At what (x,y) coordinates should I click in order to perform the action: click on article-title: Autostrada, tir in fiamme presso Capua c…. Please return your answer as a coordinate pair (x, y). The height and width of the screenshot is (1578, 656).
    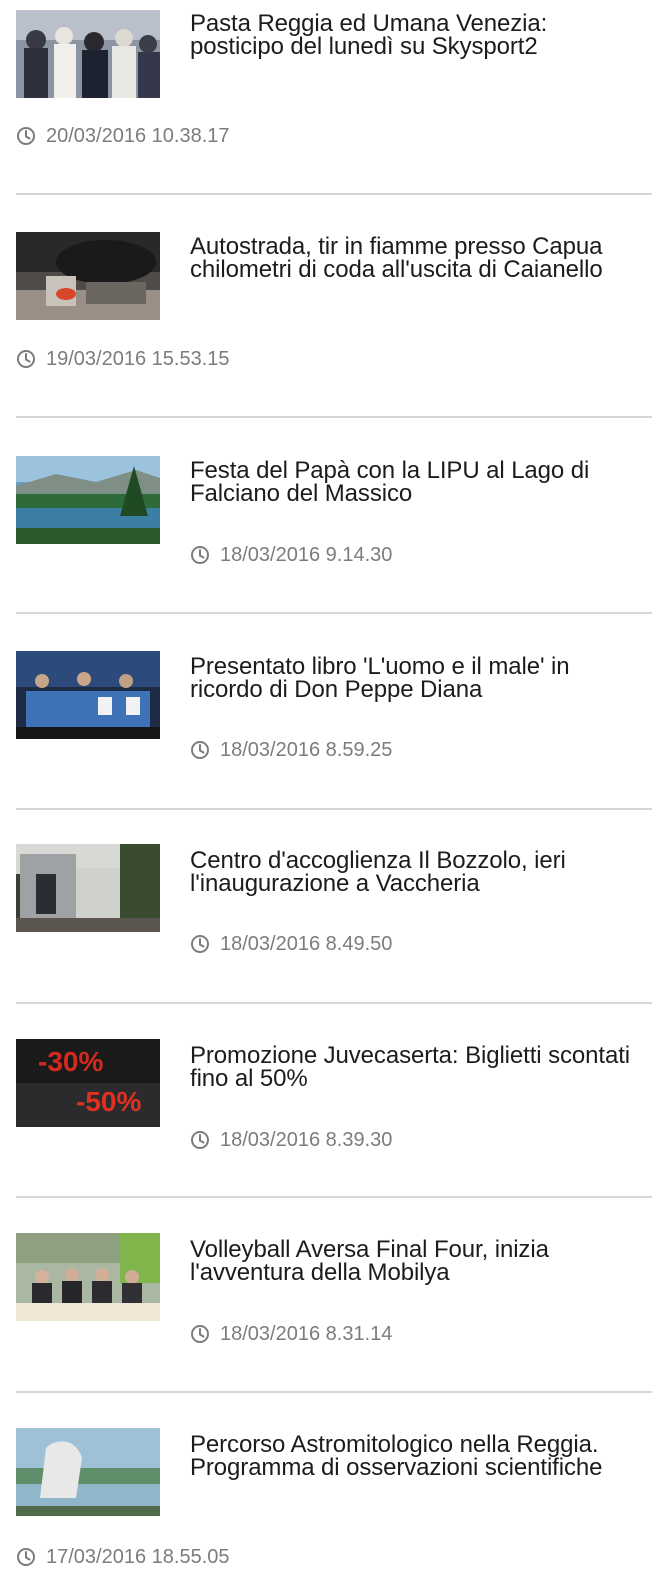
    Looking at the image, I should click on (415, 258).